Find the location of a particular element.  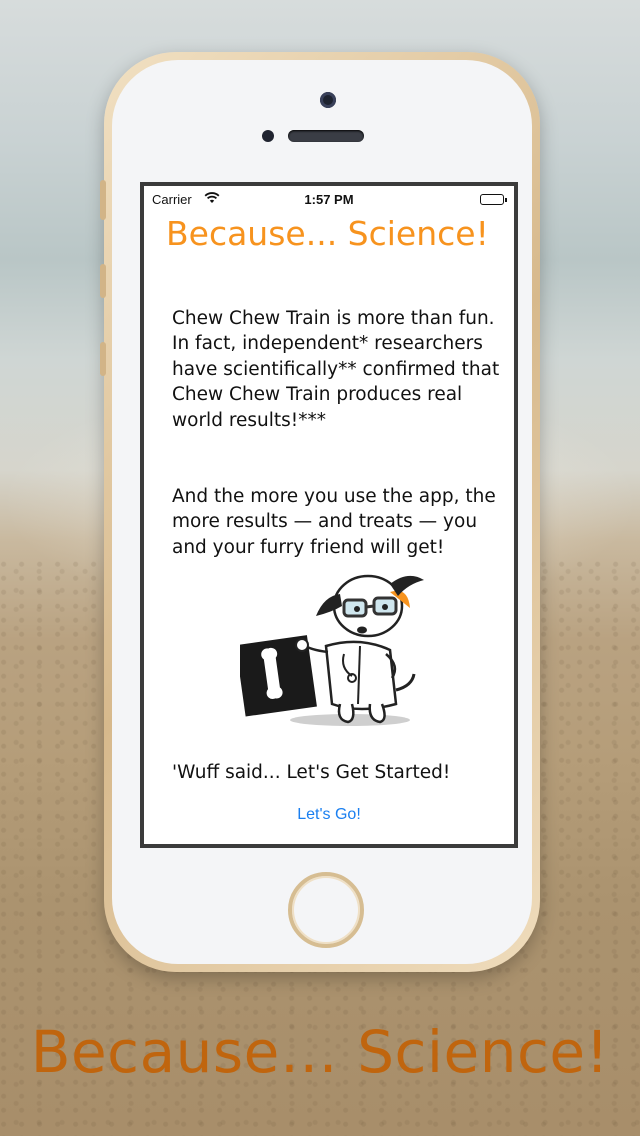

battery-icon is located at coordinates (493, 199).